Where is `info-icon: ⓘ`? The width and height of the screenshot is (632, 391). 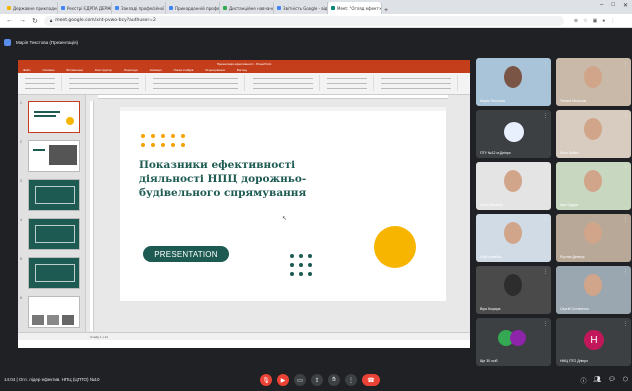
info-icon: ⓘ is located at coordinates (583, 380).